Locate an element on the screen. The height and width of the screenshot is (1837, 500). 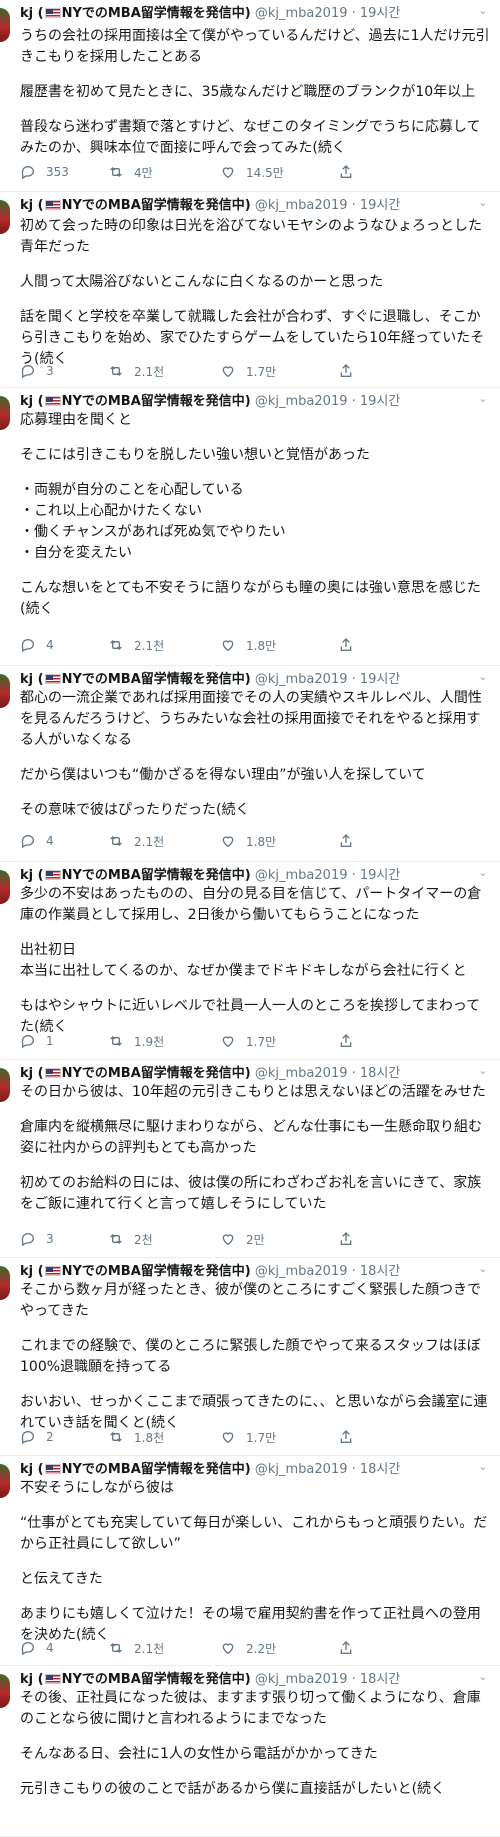
like-button: 14.5만 is located at coordinates (279, 172).